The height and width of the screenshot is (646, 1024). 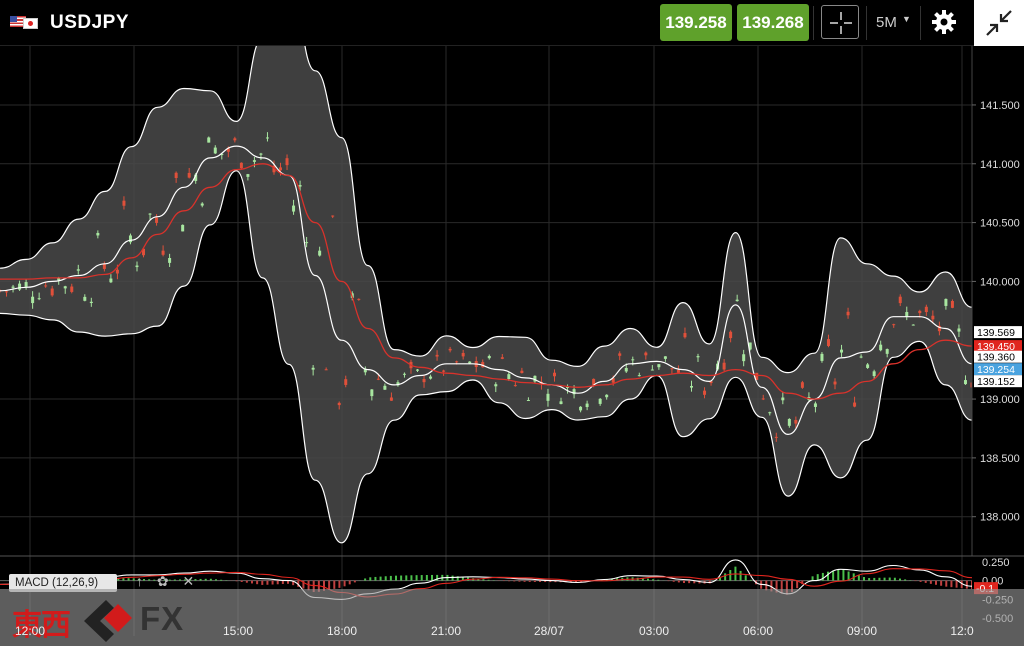 I want to click on timeframe-selector: 5M, so click(x=886, y=22).